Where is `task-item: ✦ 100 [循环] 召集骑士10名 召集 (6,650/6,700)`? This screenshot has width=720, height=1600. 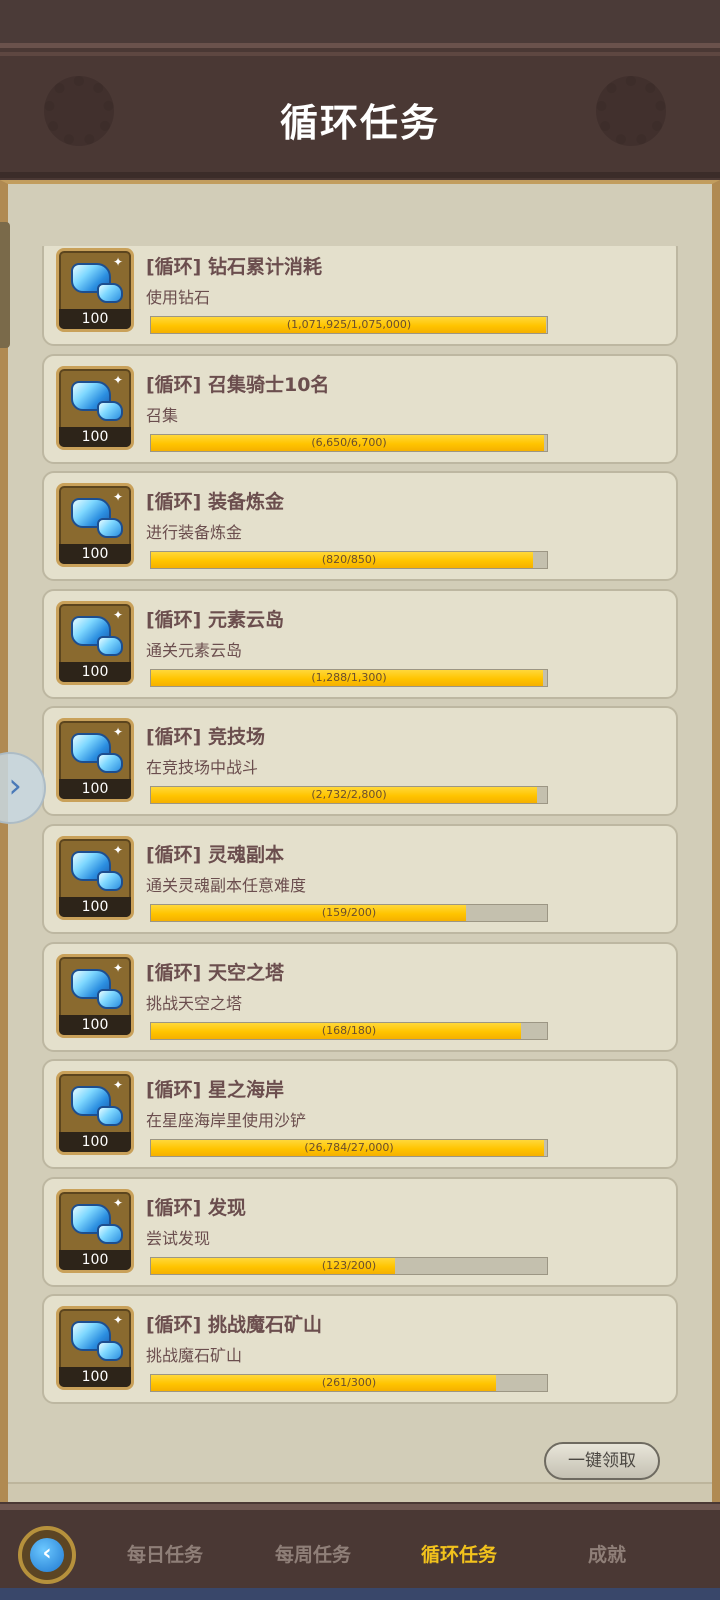 task-item: ✦ 100 [循环] 召集骑士10名 召集 (6,650/6,700) is located at coordinates (360, 408).